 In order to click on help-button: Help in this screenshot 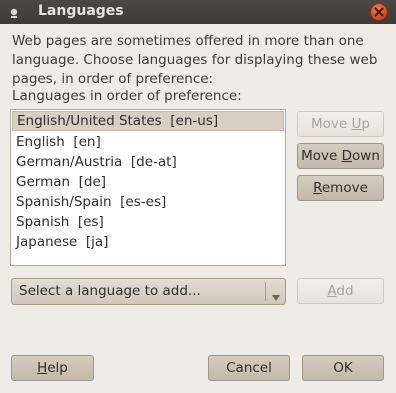, I will do `click(52, 368)`.